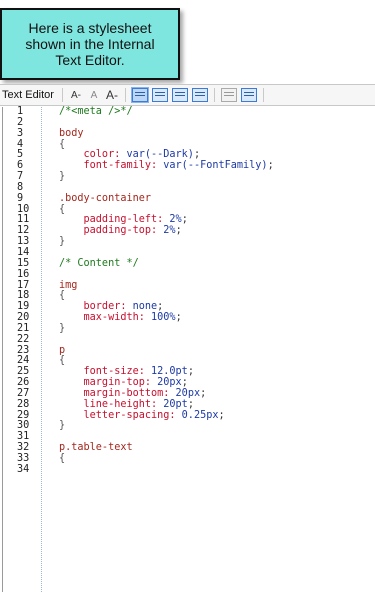 This screenshot has width=375, height=592. What do you see at coordinates (179, 95) in the screenshot?
I see `line-numbers-icon` at bounding box center [179, 95].